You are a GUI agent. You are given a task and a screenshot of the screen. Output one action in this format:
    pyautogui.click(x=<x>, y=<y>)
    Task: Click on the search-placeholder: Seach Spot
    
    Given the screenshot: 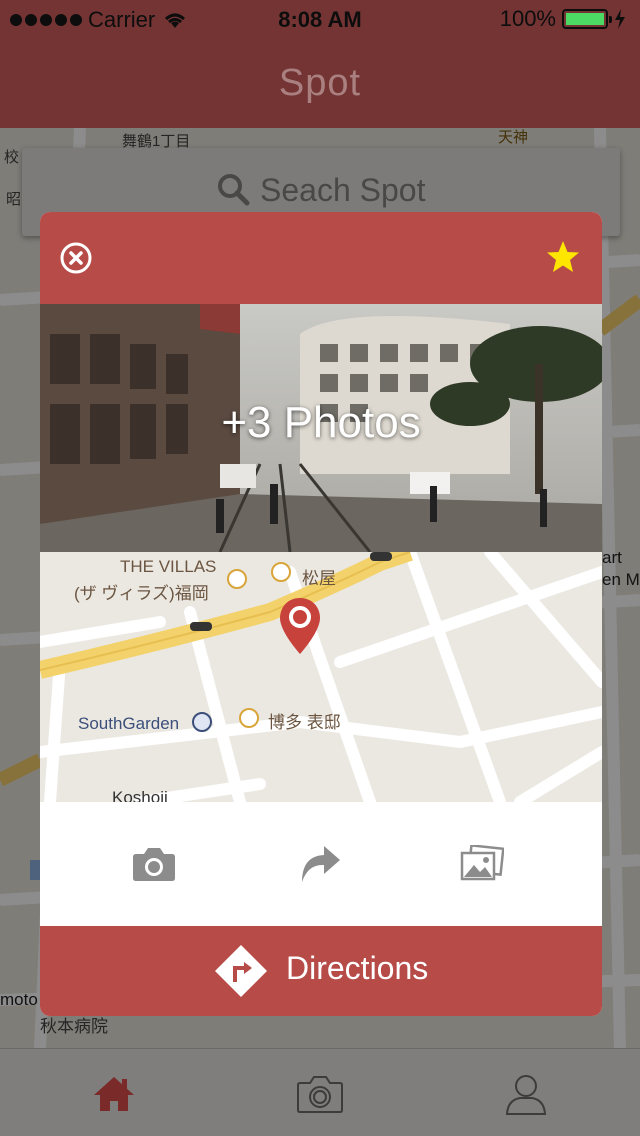 What is the action you would take?
    pyautogui.click(x=343, y=190)
    